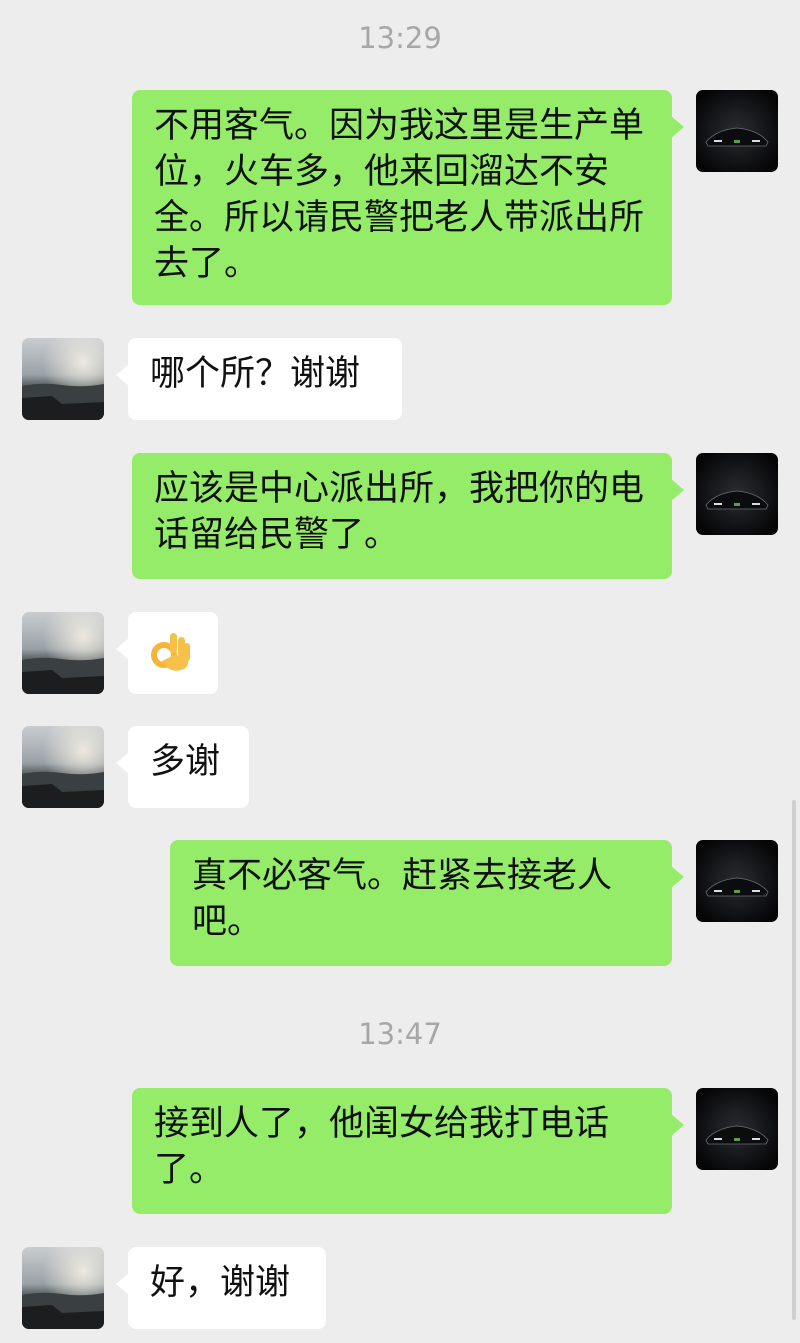 The image size is (800, 1343). What do you see at coordinates (382, 1147) in the screenshot?
I see `message-text: 接到人了，他闺女给我打电话了。` at bounding box center [382, 1147].